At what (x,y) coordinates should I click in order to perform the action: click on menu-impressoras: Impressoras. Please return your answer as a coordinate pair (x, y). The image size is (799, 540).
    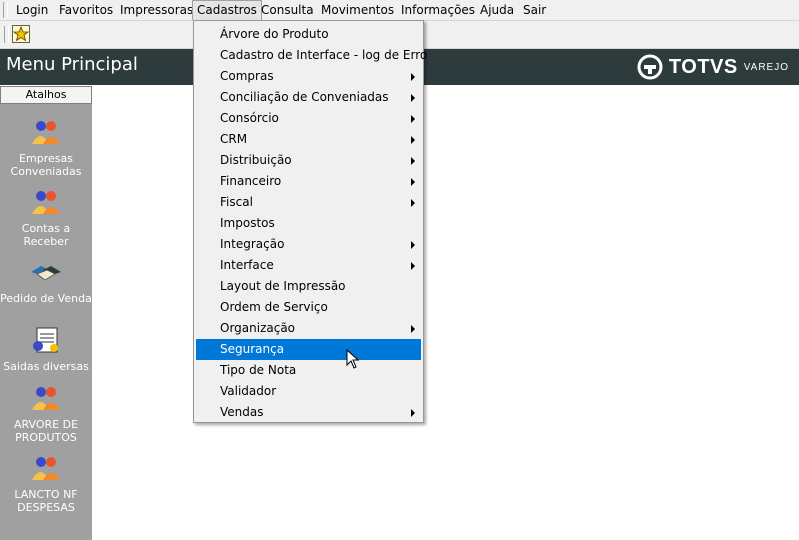
    Looking at the image, I should click on (156, 10).